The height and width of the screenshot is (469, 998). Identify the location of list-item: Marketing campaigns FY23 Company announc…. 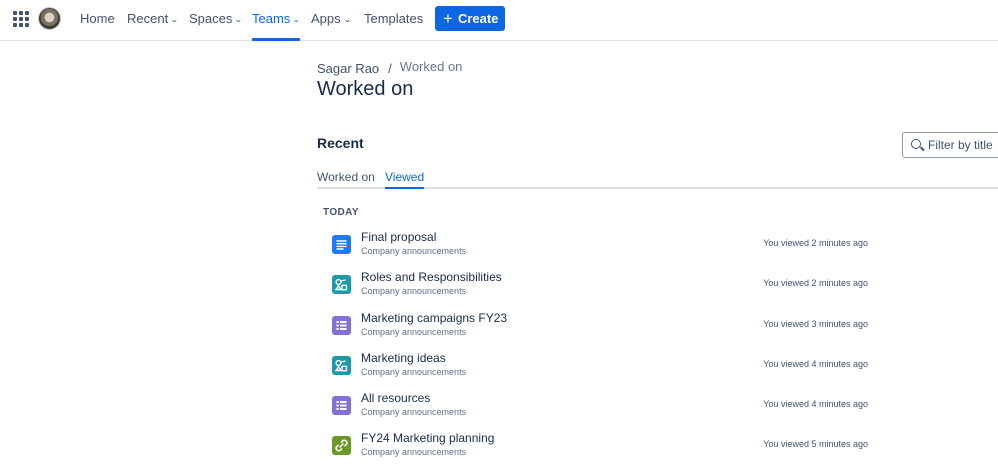
(610, 328).